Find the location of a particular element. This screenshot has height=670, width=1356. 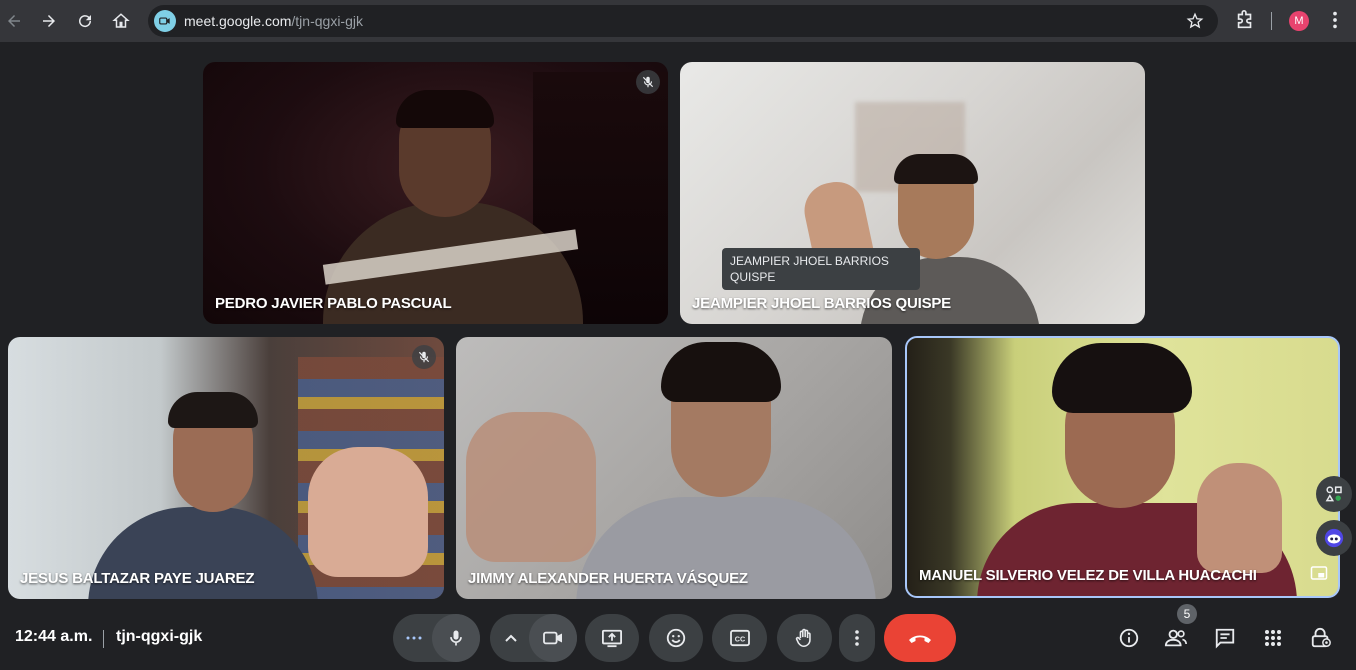

microphone-button is located at coordinates (456, 638).